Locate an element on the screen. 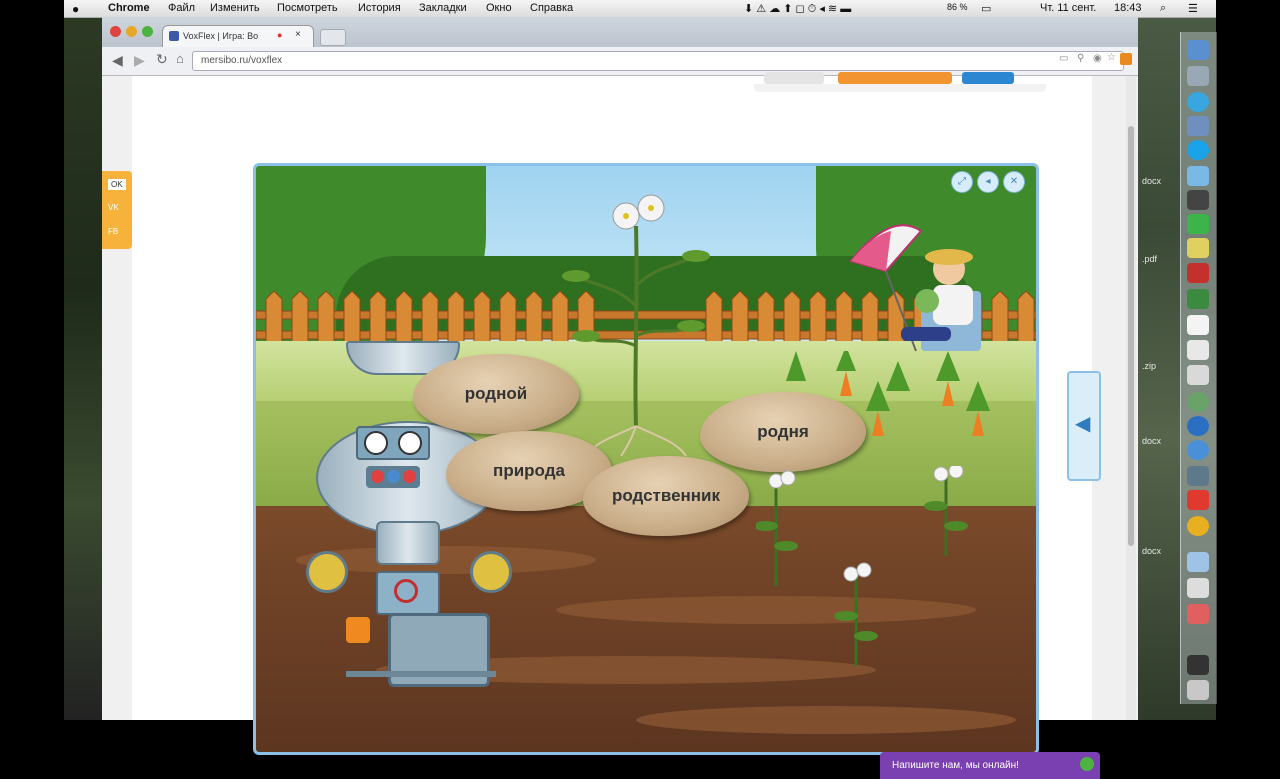 This screenshot has width=1280, height=779. share-fb-button: FB is located at coordinates (113, 231).